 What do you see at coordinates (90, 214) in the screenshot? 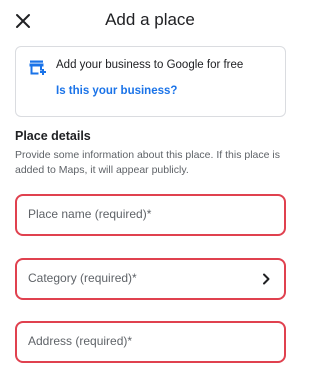
I see `place-name-placeholder: Place name (required)*` at bounding box center [90, 214].